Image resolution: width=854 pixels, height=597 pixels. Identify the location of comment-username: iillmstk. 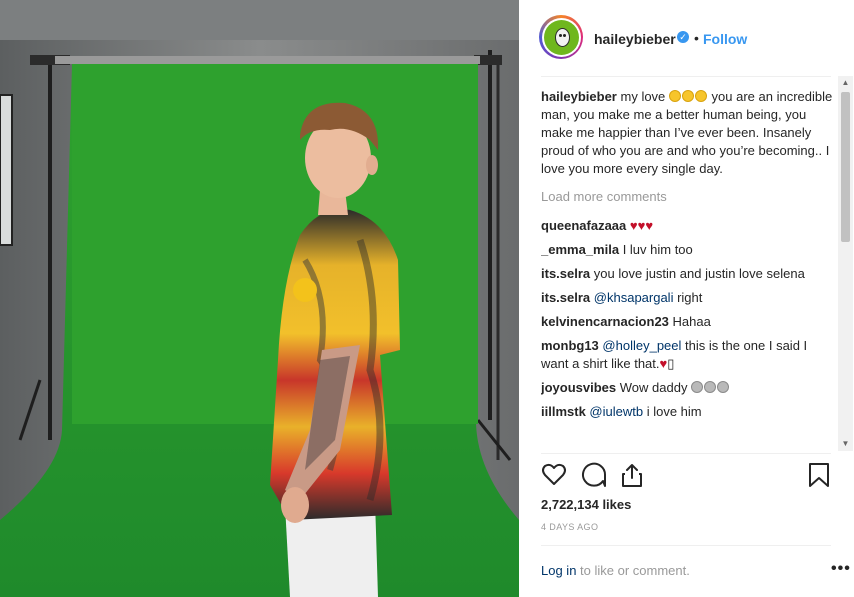
(563, 411).